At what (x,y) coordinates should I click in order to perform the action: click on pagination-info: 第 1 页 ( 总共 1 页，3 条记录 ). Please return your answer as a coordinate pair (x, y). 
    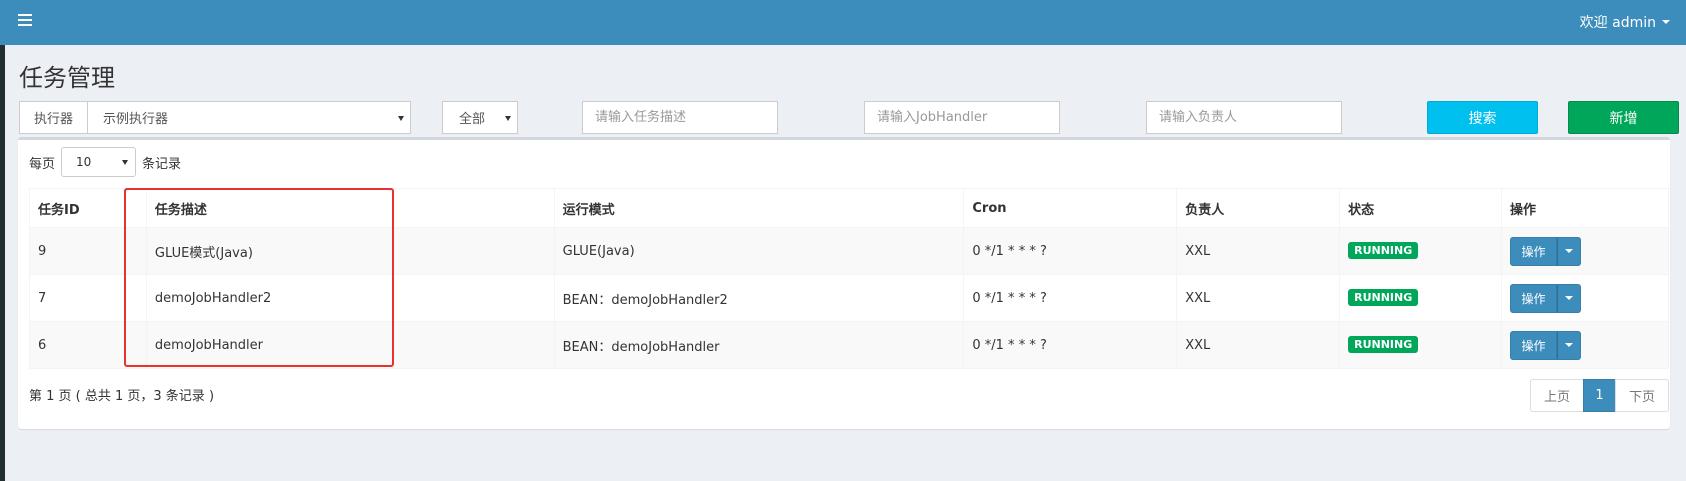
    Looking at the image, I should click on (122, 396).